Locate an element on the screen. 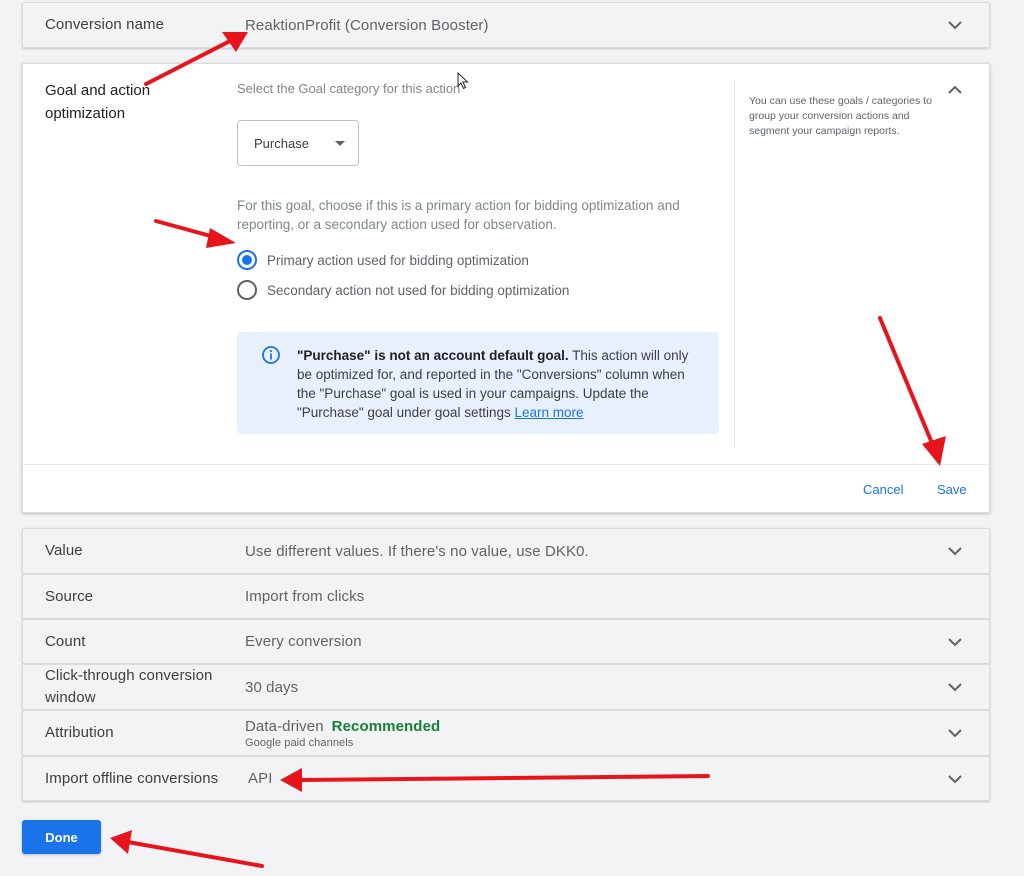 The image size is (1024, 876). offline-conversions-row: Import offline conversions API is located at coordinates (506, 778).